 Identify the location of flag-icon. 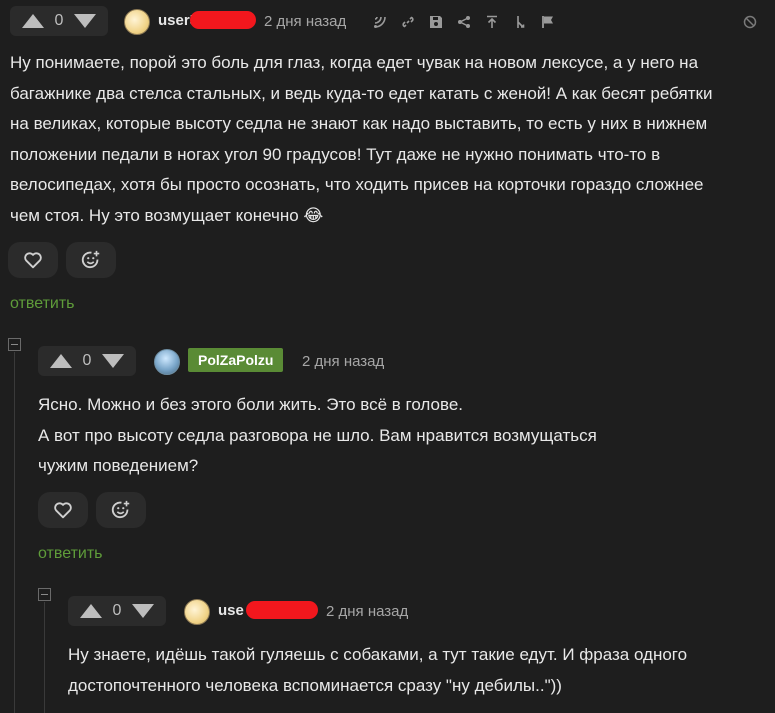
(547, 22).